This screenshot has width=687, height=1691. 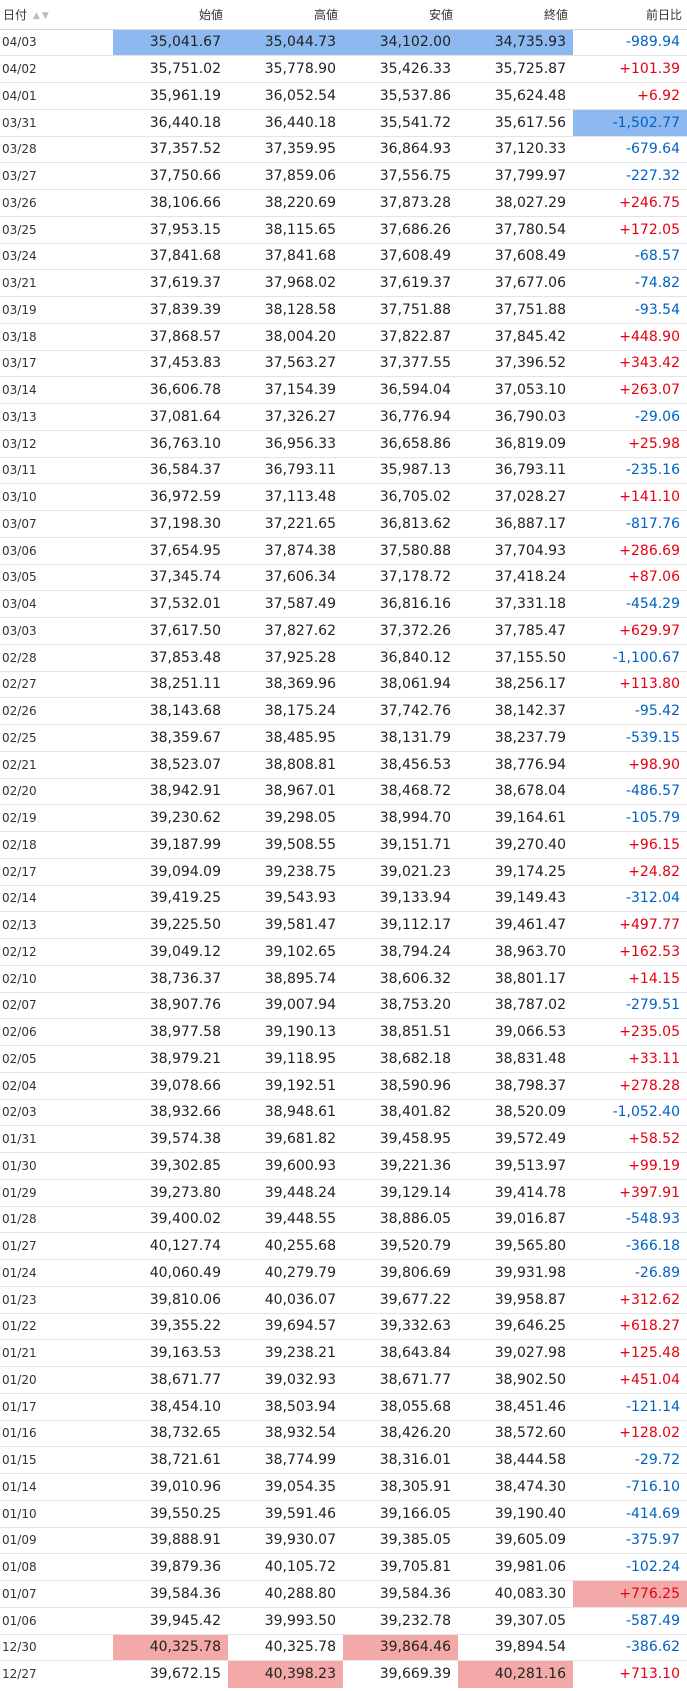 What do you see at coordinates (285, 1219) in the screenshot?
I see `high-cell: 39,448.55` at bounding box center [285, 1219].